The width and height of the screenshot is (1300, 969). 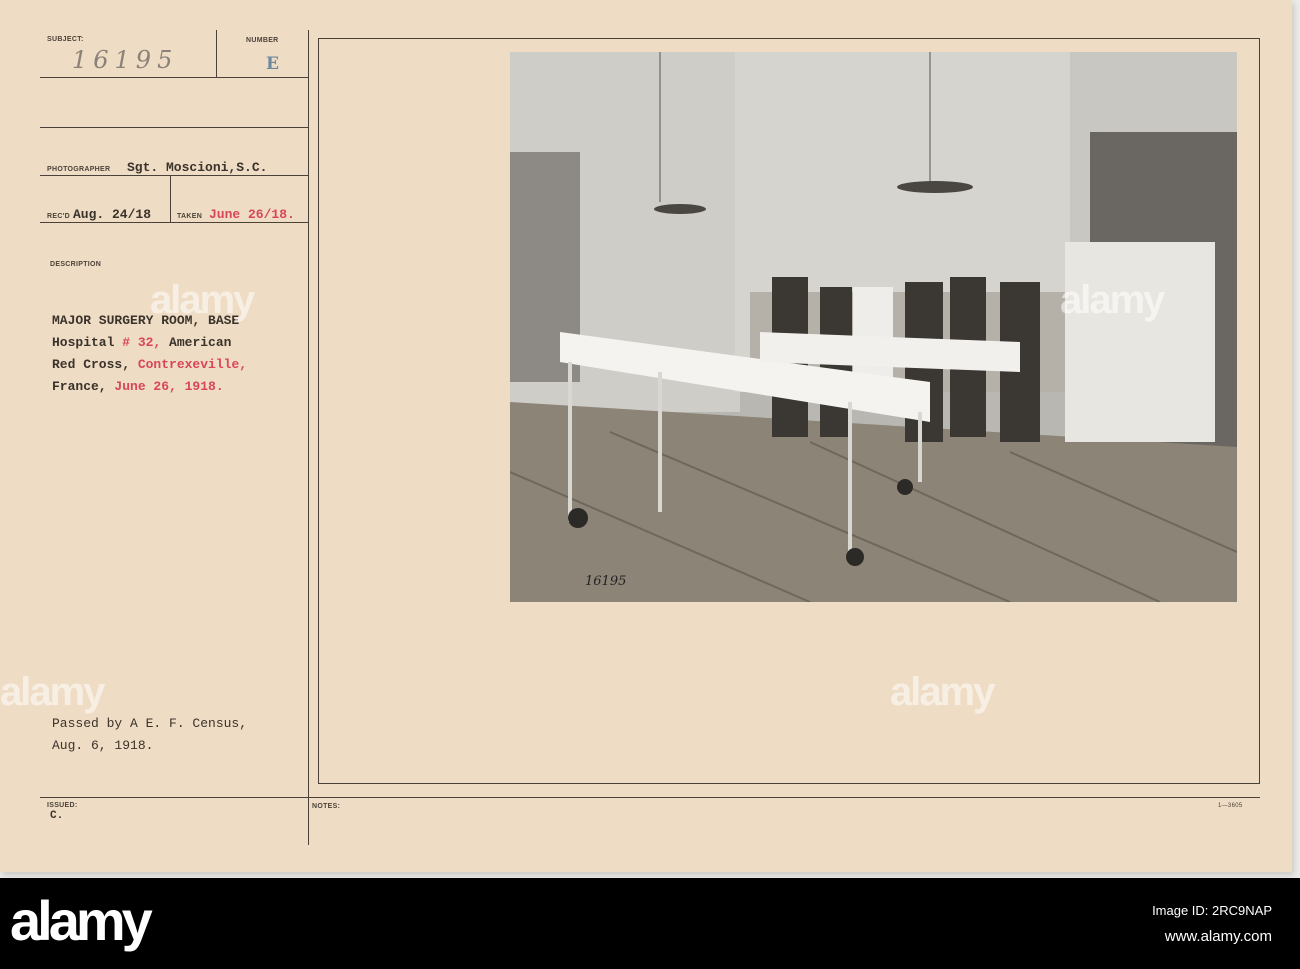 I want to click on censor-line-2: Aug. 6, 1918., so click(x=103, y=745).